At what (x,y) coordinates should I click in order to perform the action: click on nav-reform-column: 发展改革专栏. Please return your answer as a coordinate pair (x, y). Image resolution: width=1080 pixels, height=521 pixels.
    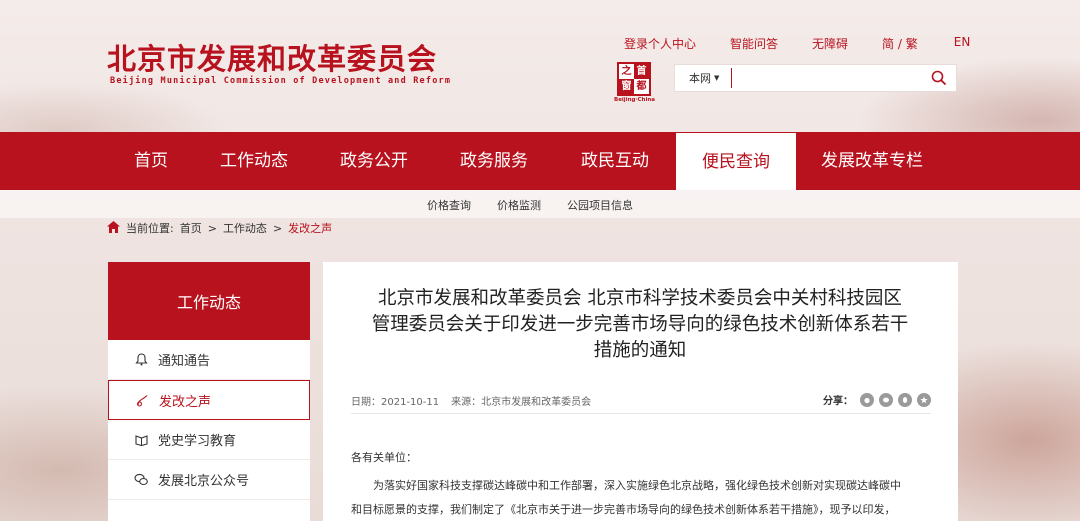
    Looking at the image, I should click on (872, 161).